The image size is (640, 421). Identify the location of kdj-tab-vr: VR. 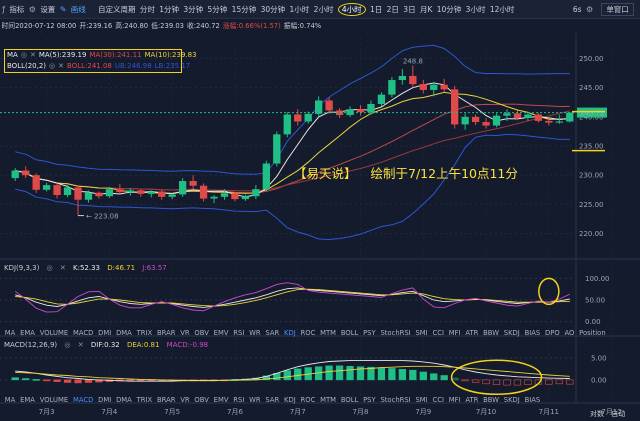
(184, 333).